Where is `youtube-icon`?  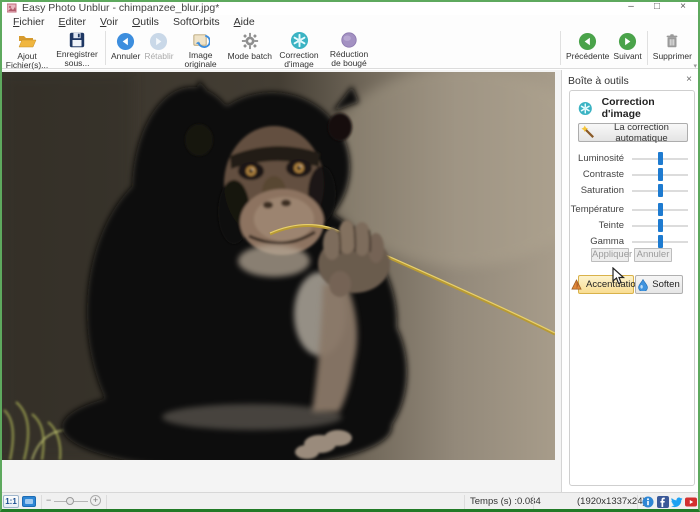
youtube-icon is located at coordinates (691, 502).